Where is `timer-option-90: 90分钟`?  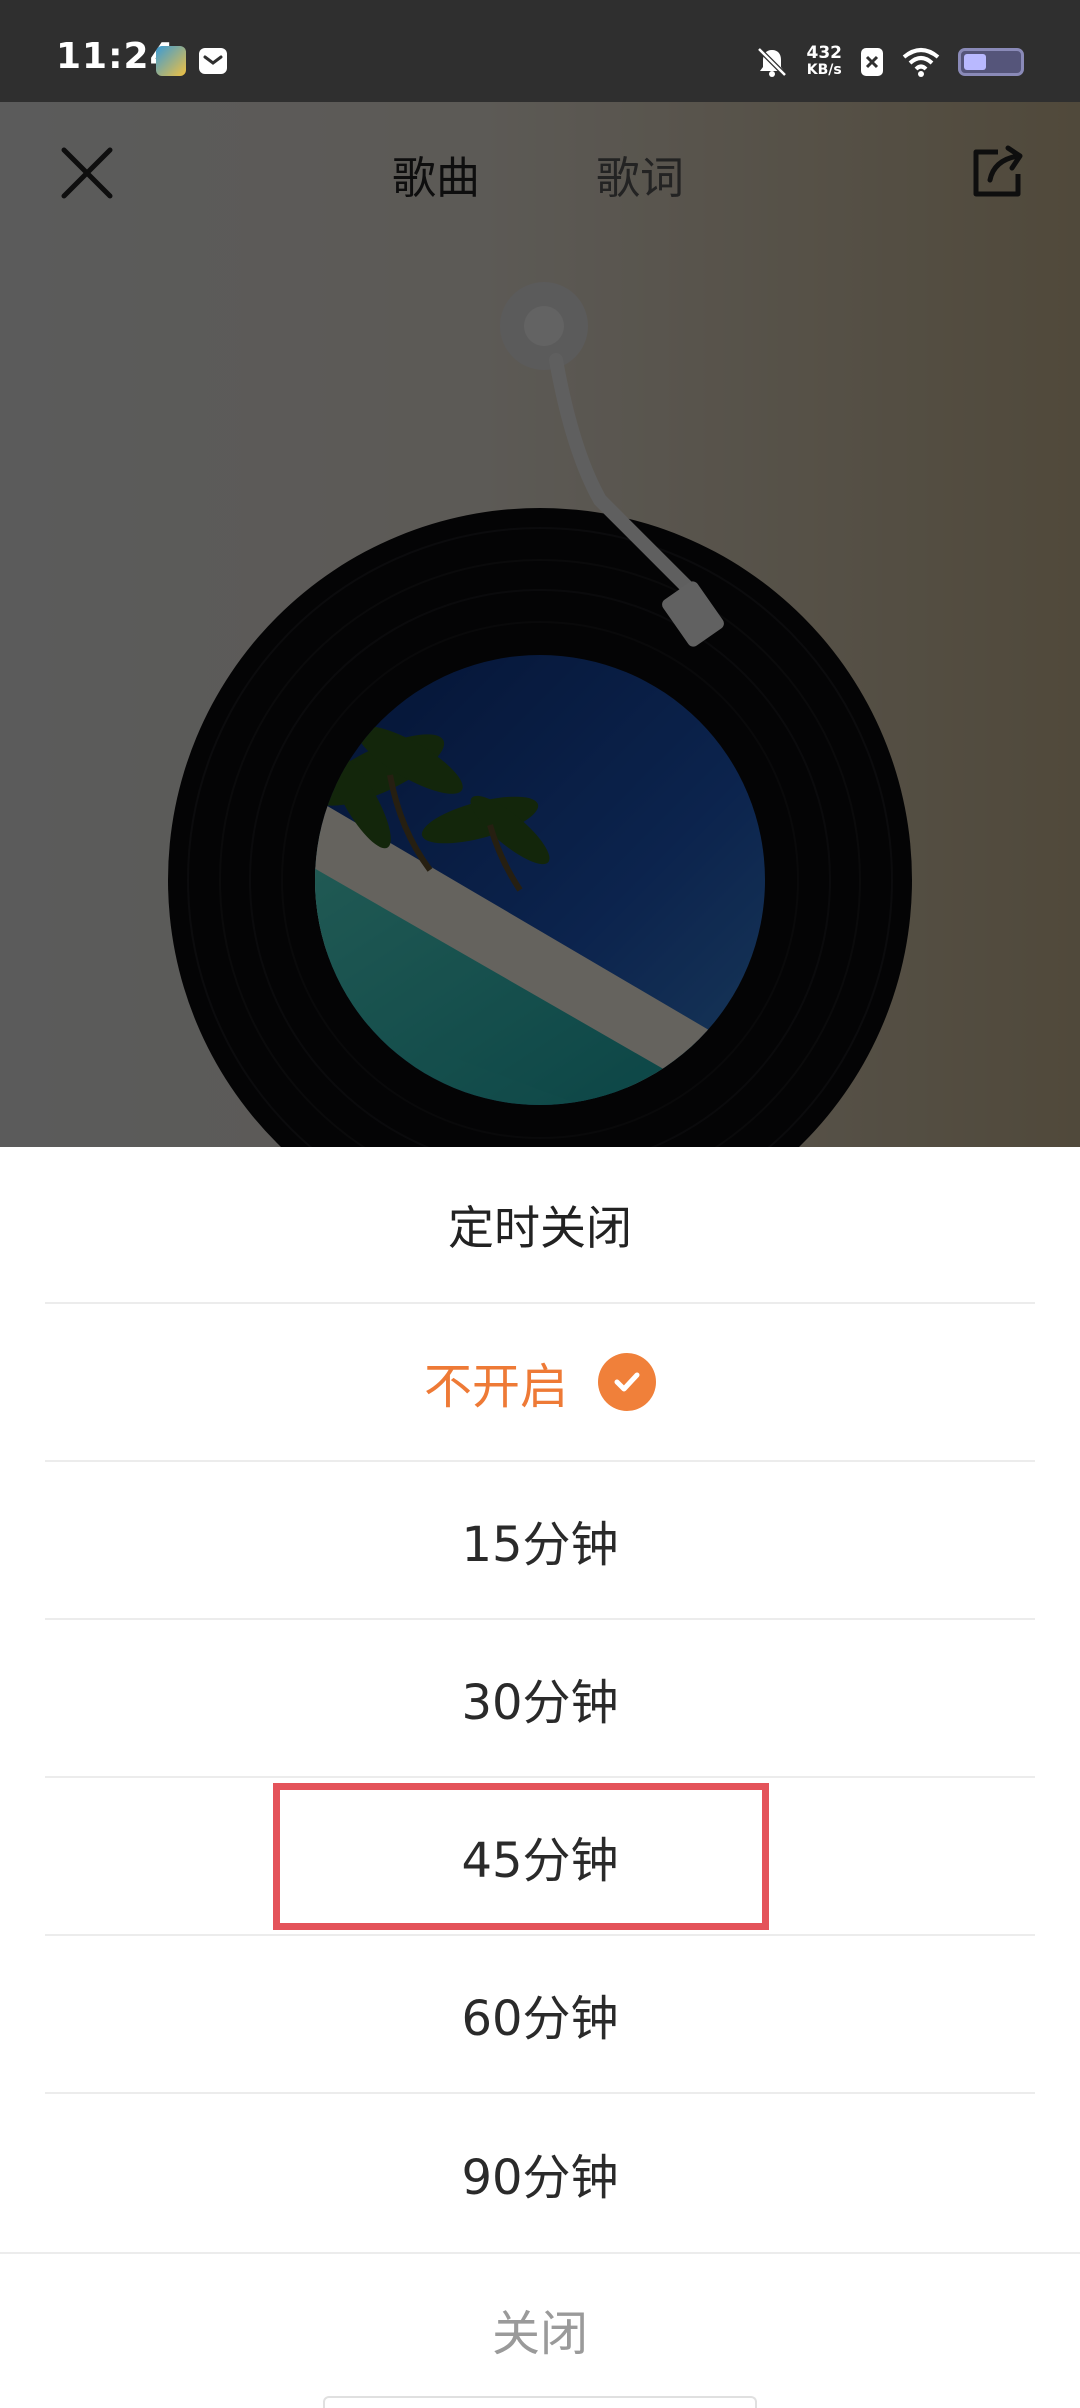
timer-option-90: 90分钟 is located at coordinates (540, 2173).